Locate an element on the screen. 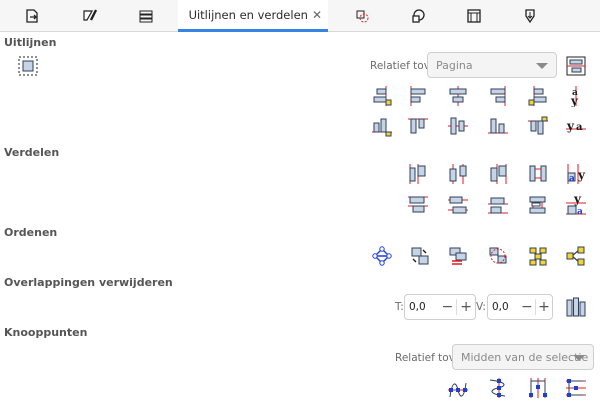 The height and width of the screenshot is (414, 600). overlap-vertical-gap-value: 0,0 is located at coordinates (503, 307).